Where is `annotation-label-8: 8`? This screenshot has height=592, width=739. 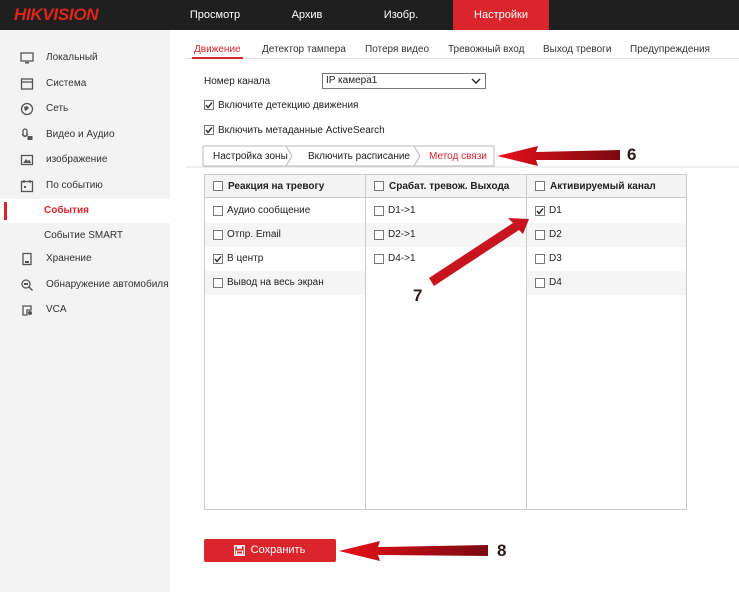 annotation-label-8: 8 is located at coordinates (502, 550).